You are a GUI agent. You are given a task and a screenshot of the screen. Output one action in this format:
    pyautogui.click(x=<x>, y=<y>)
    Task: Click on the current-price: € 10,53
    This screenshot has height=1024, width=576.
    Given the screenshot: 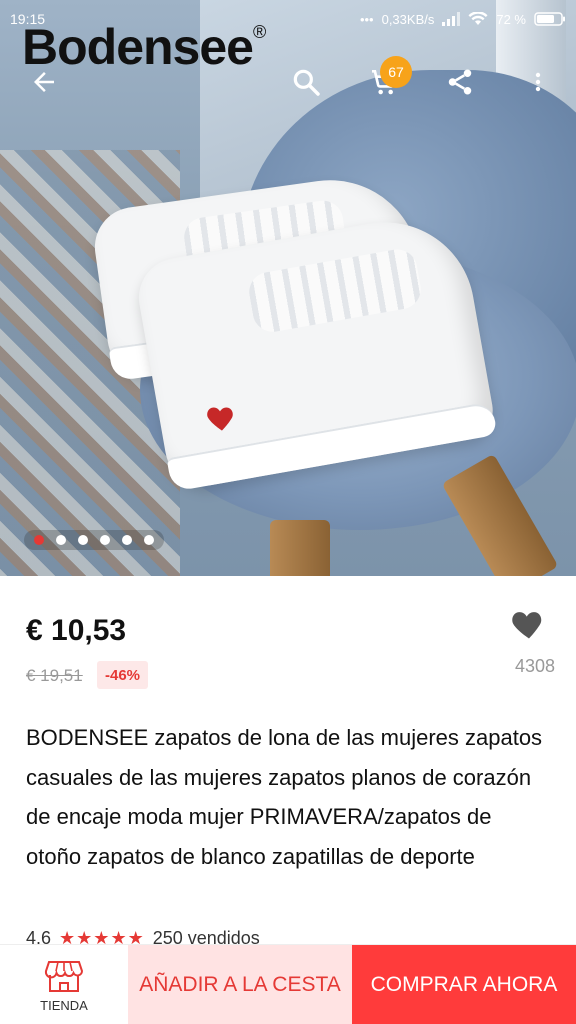 What is the action you would take?
    pyautogui.click(x=76, y=630)
    